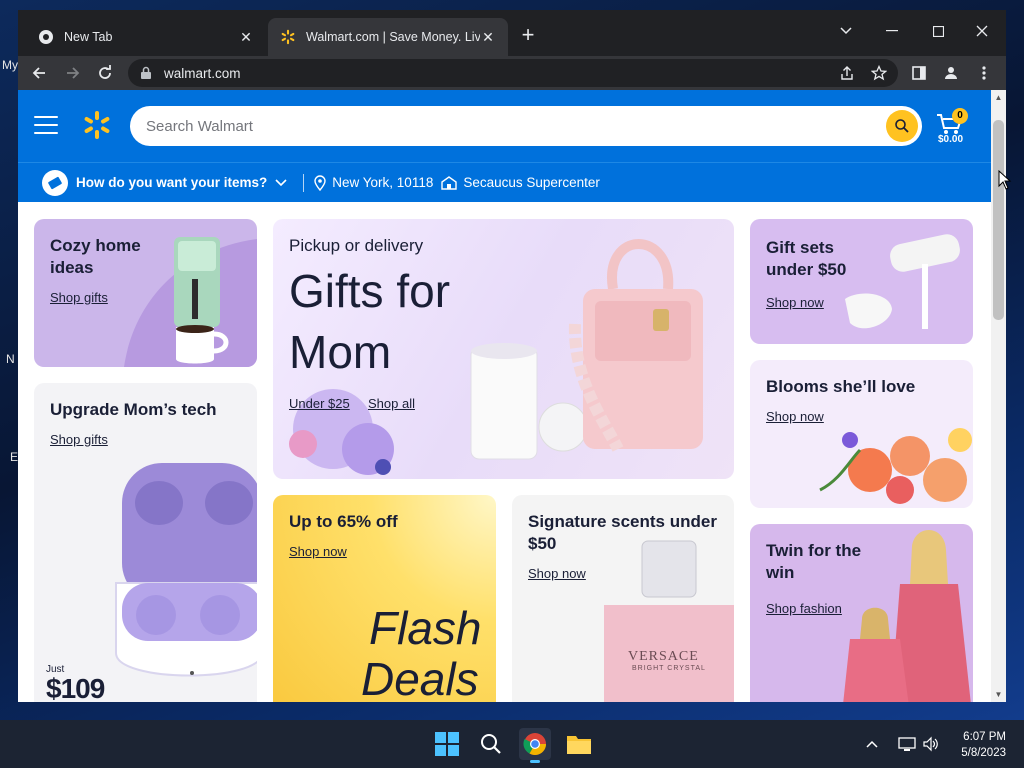 This screenshot has height=768, width=1024. I want to click on price: $109, so click(75, 687).